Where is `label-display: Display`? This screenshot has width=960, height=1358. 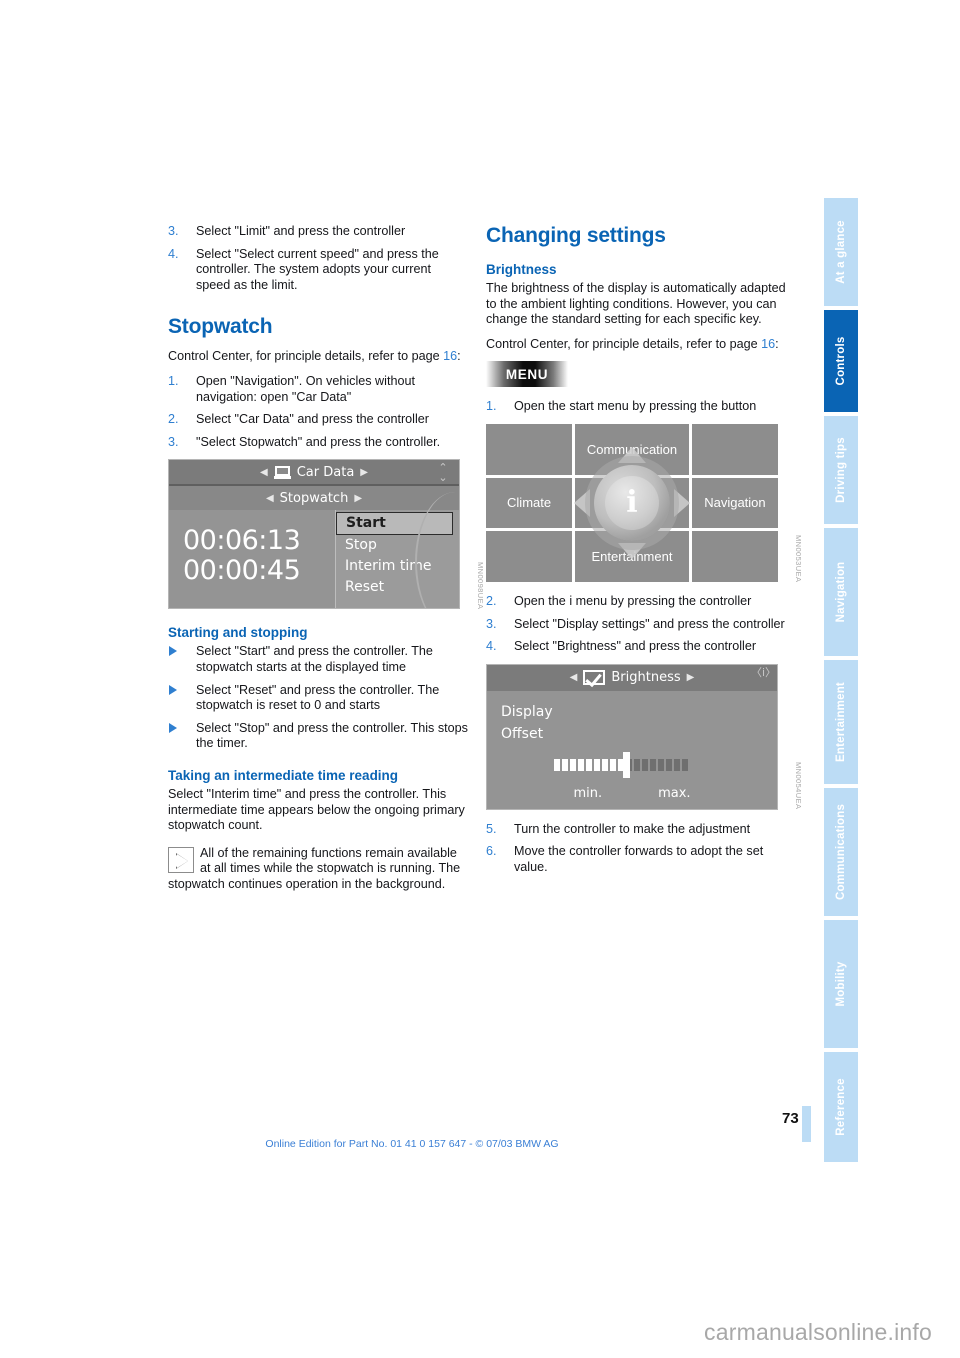 label-display: Display is located at coordinates (639, 712).